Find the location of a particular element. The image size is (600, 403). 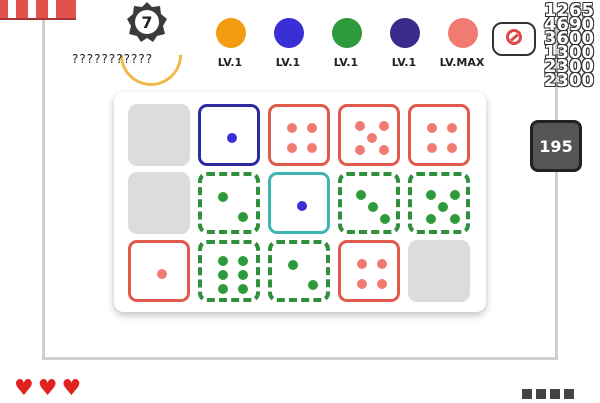

sp-popup-stack: 1265 4690 3600 1300 2300 2300 is located at coordinates (564, 52).